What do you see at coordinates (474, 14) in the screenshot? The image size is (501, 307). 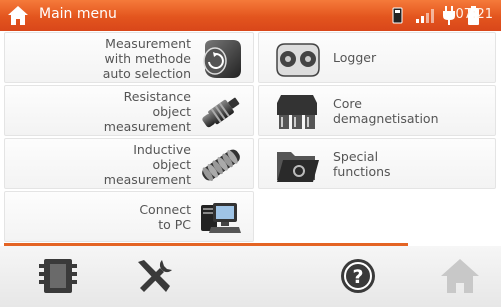 I see `clock: 07:21` at bounding box center [474, 14].